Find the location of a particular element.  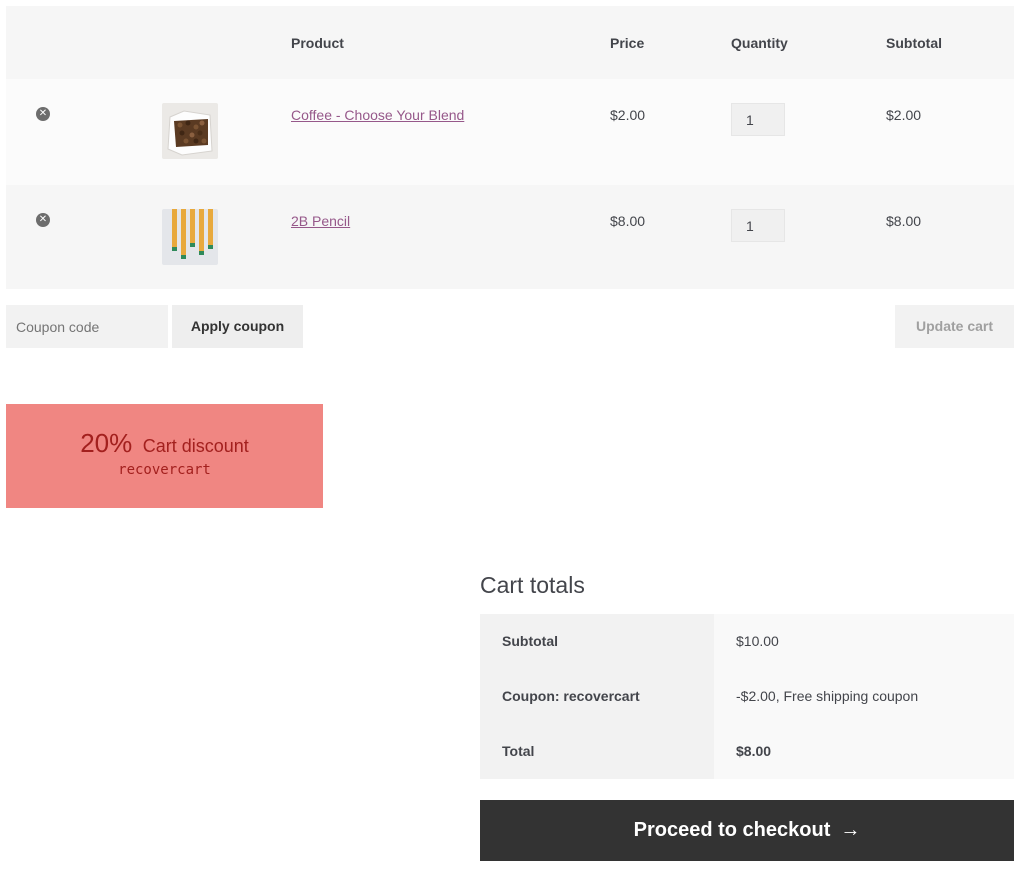

discount-banner: 20% Cart discount recovercart is located at coordinates (164, 456).